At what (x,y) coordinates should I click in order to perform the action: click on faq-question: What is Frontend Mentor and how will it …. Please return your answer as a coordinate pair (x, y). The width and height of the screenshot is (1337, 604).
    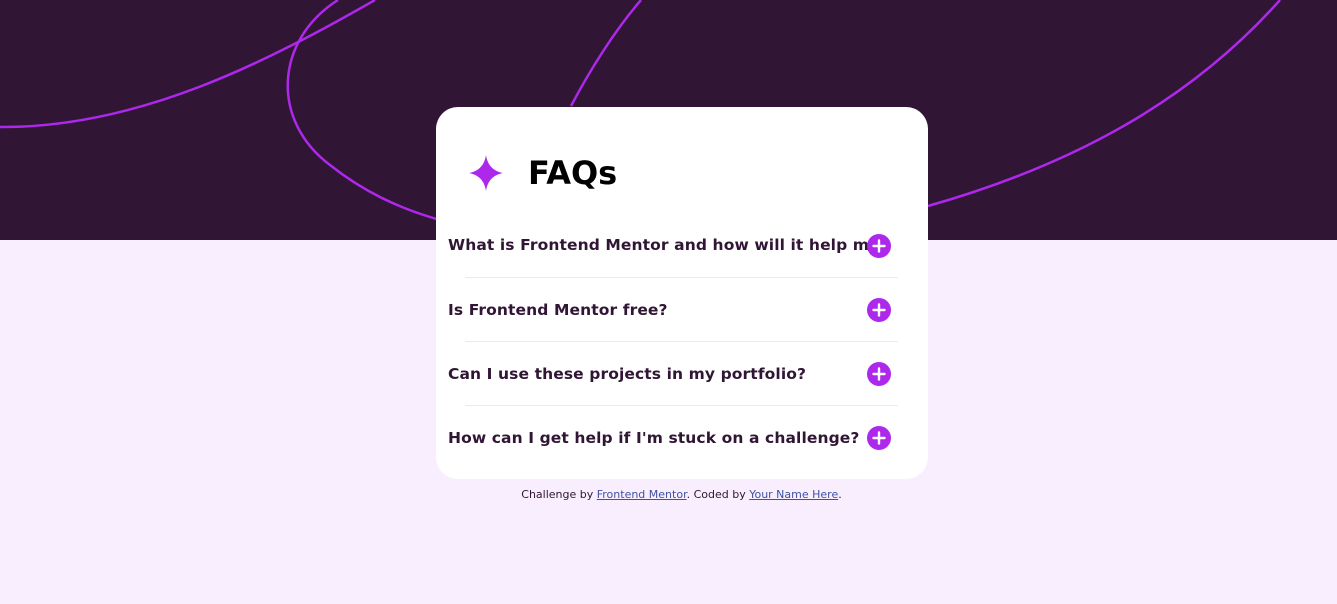
    Looking at the image, I should click on (668, 245).